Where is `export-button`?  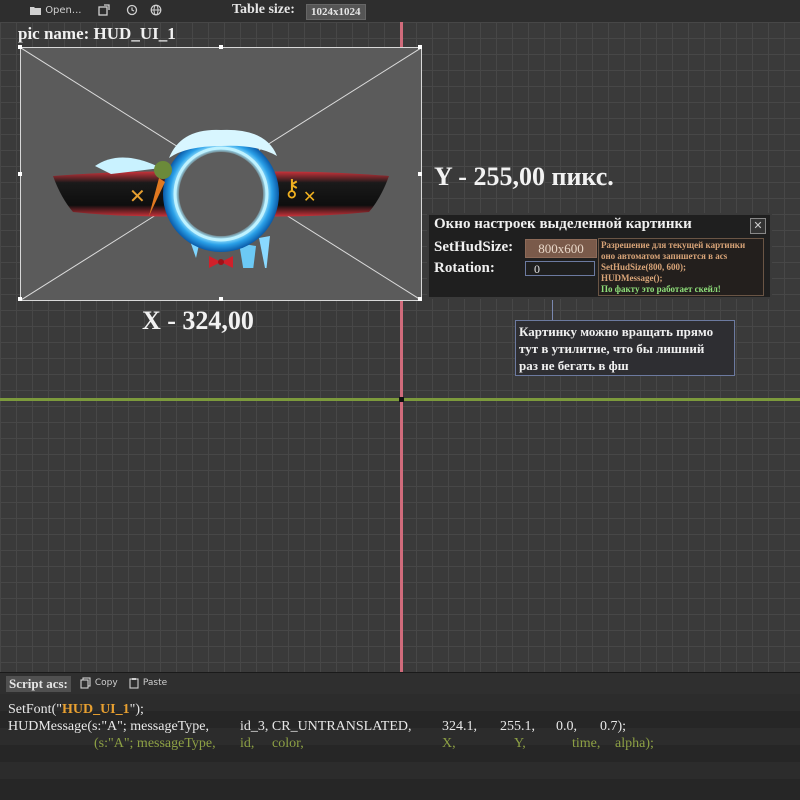
export-button is located at coordinates (104, 11).